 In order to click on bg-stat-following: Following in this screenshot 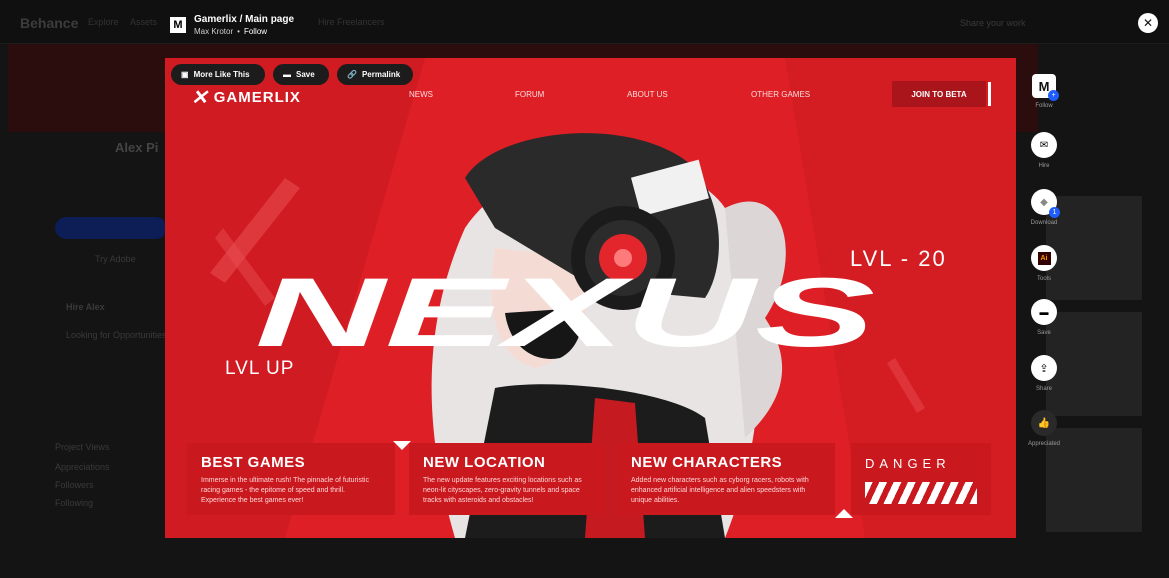, I will do `click(74, 503)`.